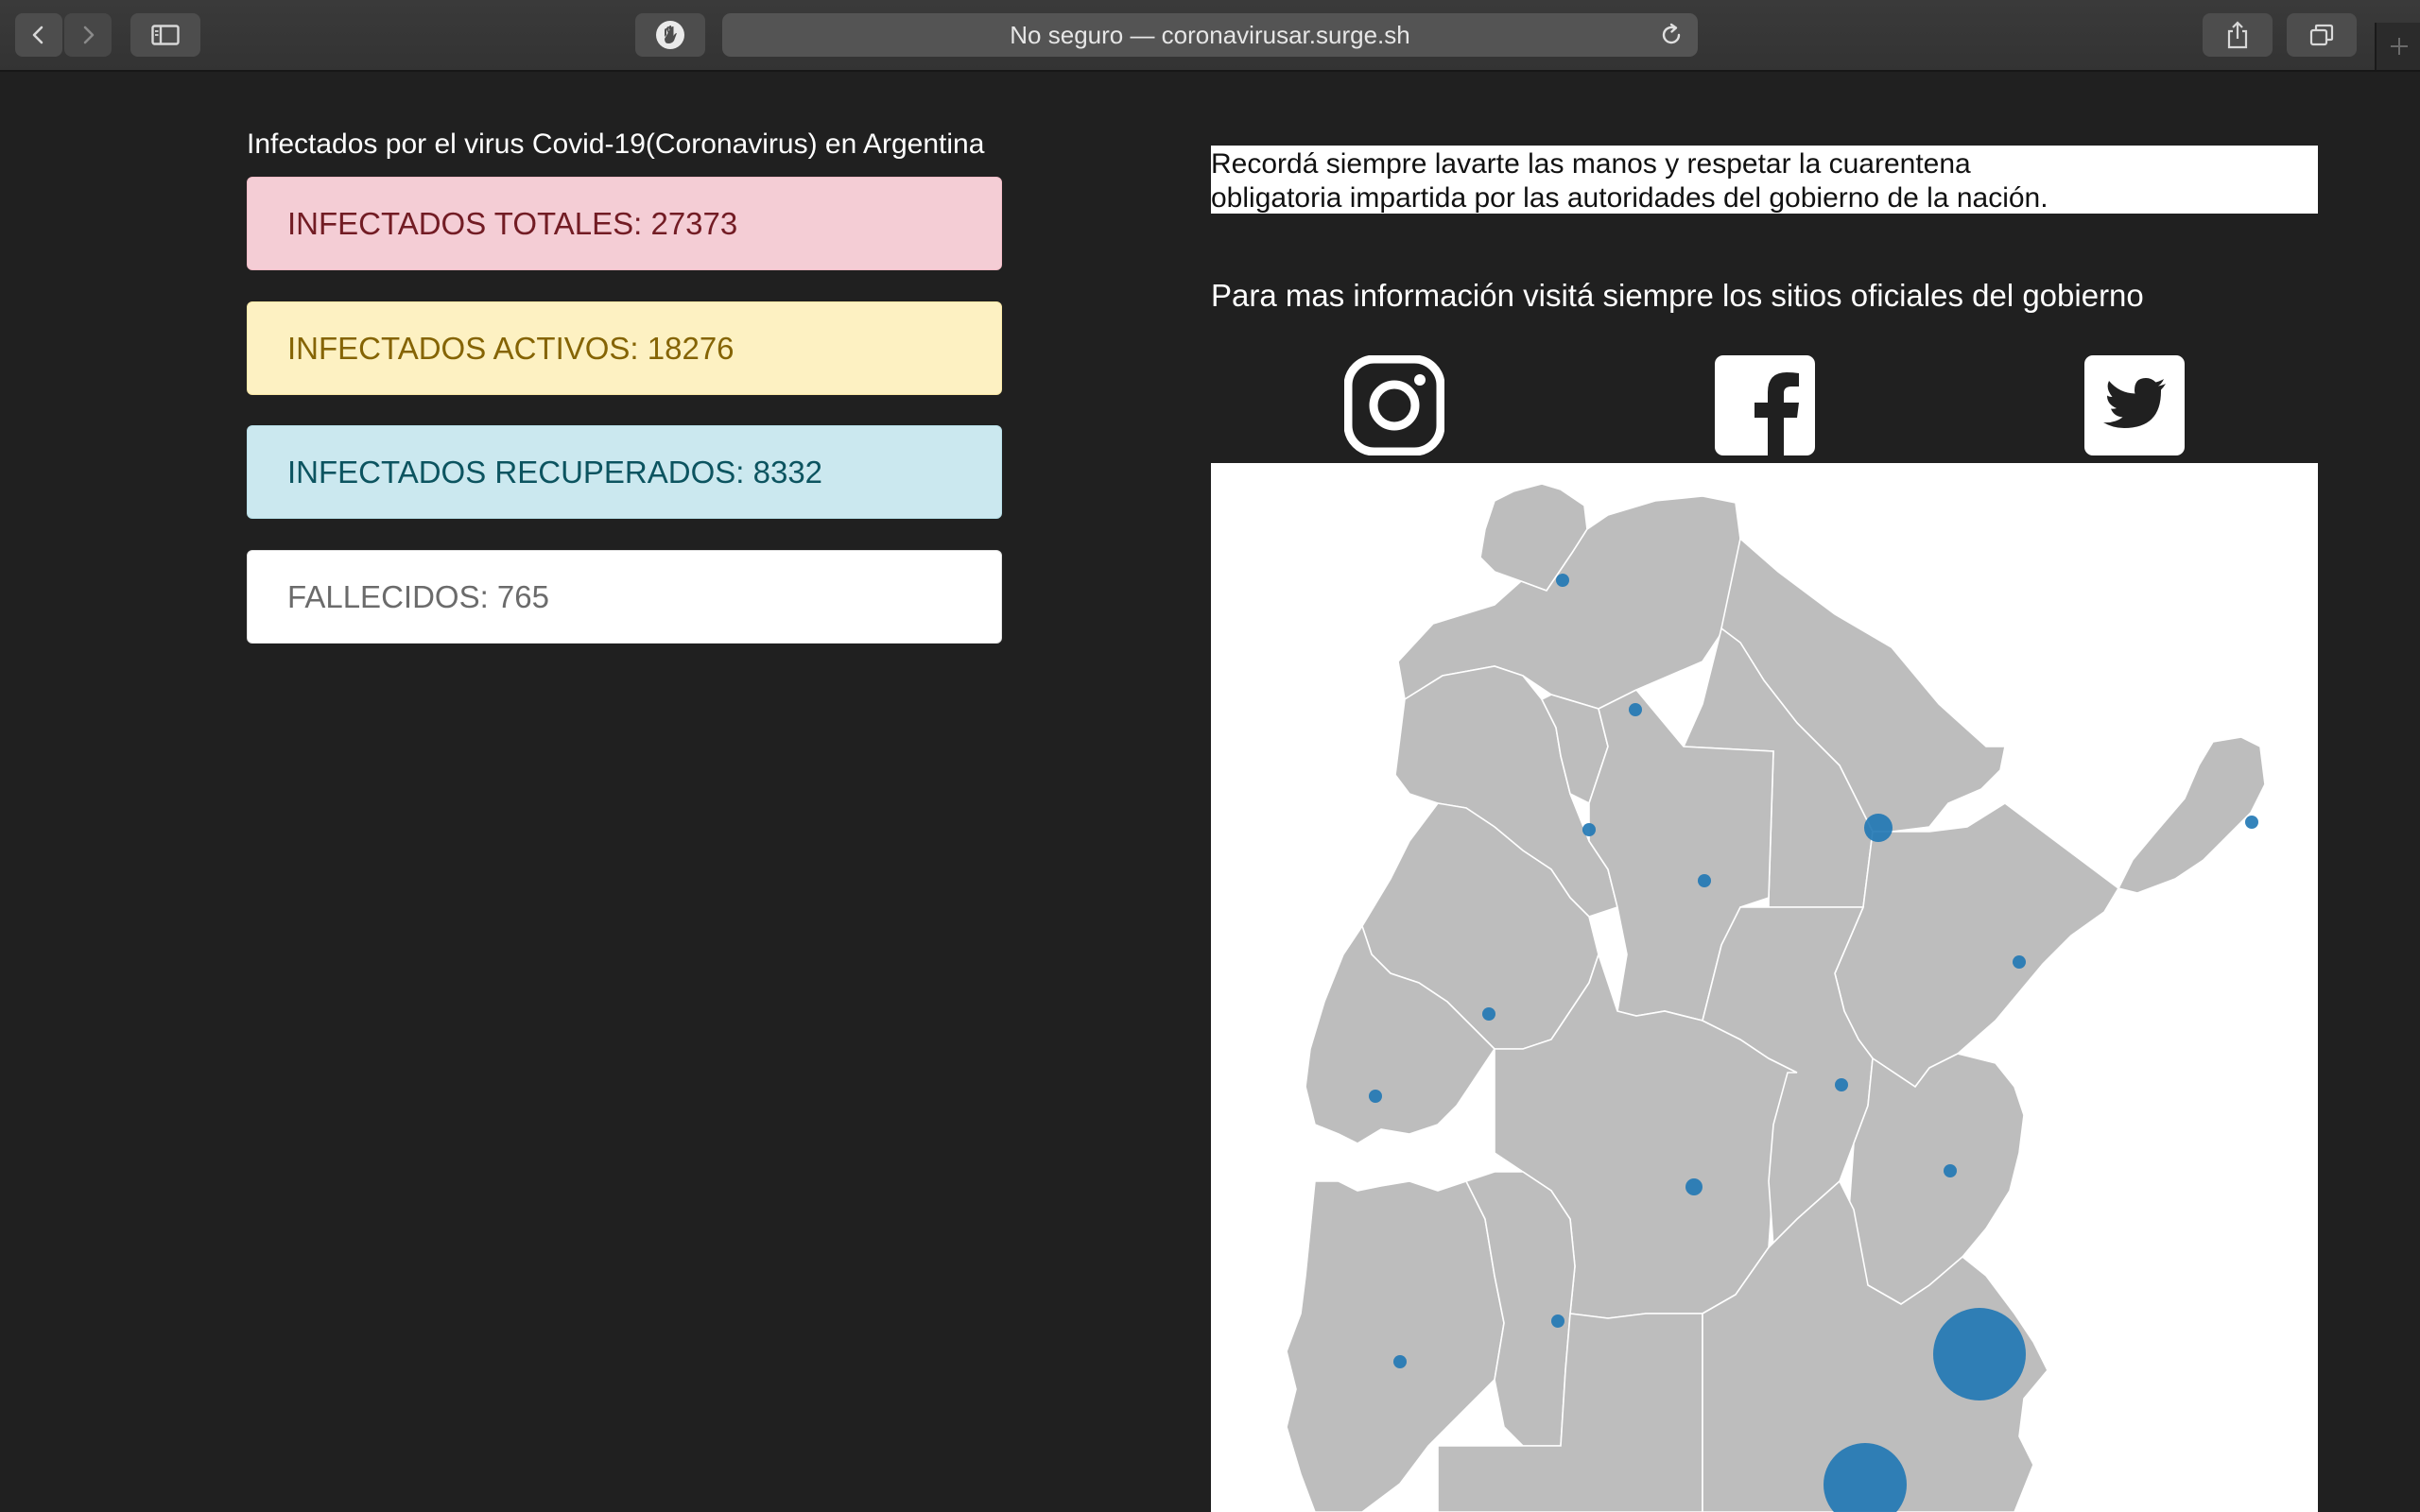 This screenshot has width=2420, height=1512. I want to click on total-infected-card: INFECTADOS TOTALES: 27373, so click(624, 223).